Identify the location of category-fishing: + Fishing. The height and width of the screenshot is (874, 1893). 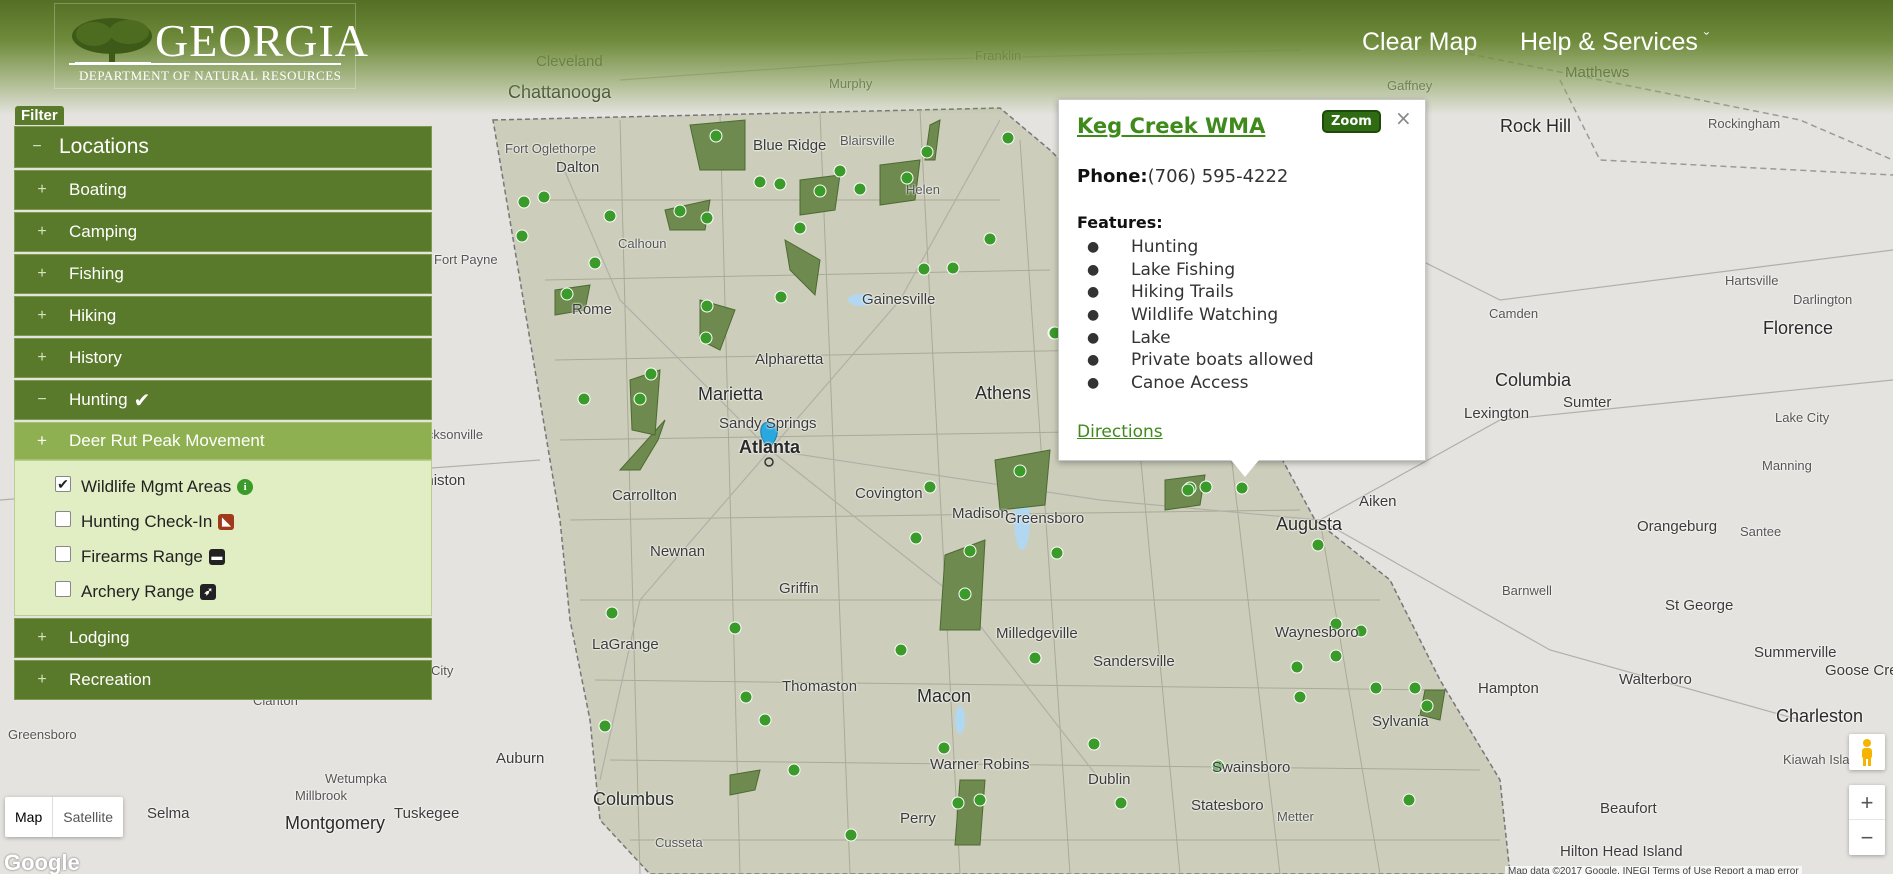
(223, 274).